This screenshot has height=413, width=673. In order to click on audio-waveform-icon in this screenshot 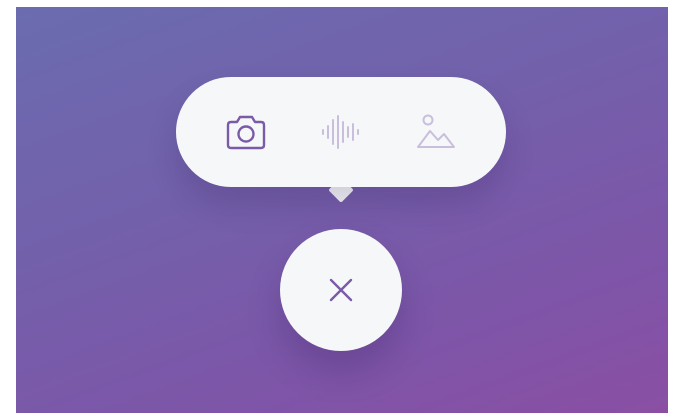, I will do `click(340, 132)`.